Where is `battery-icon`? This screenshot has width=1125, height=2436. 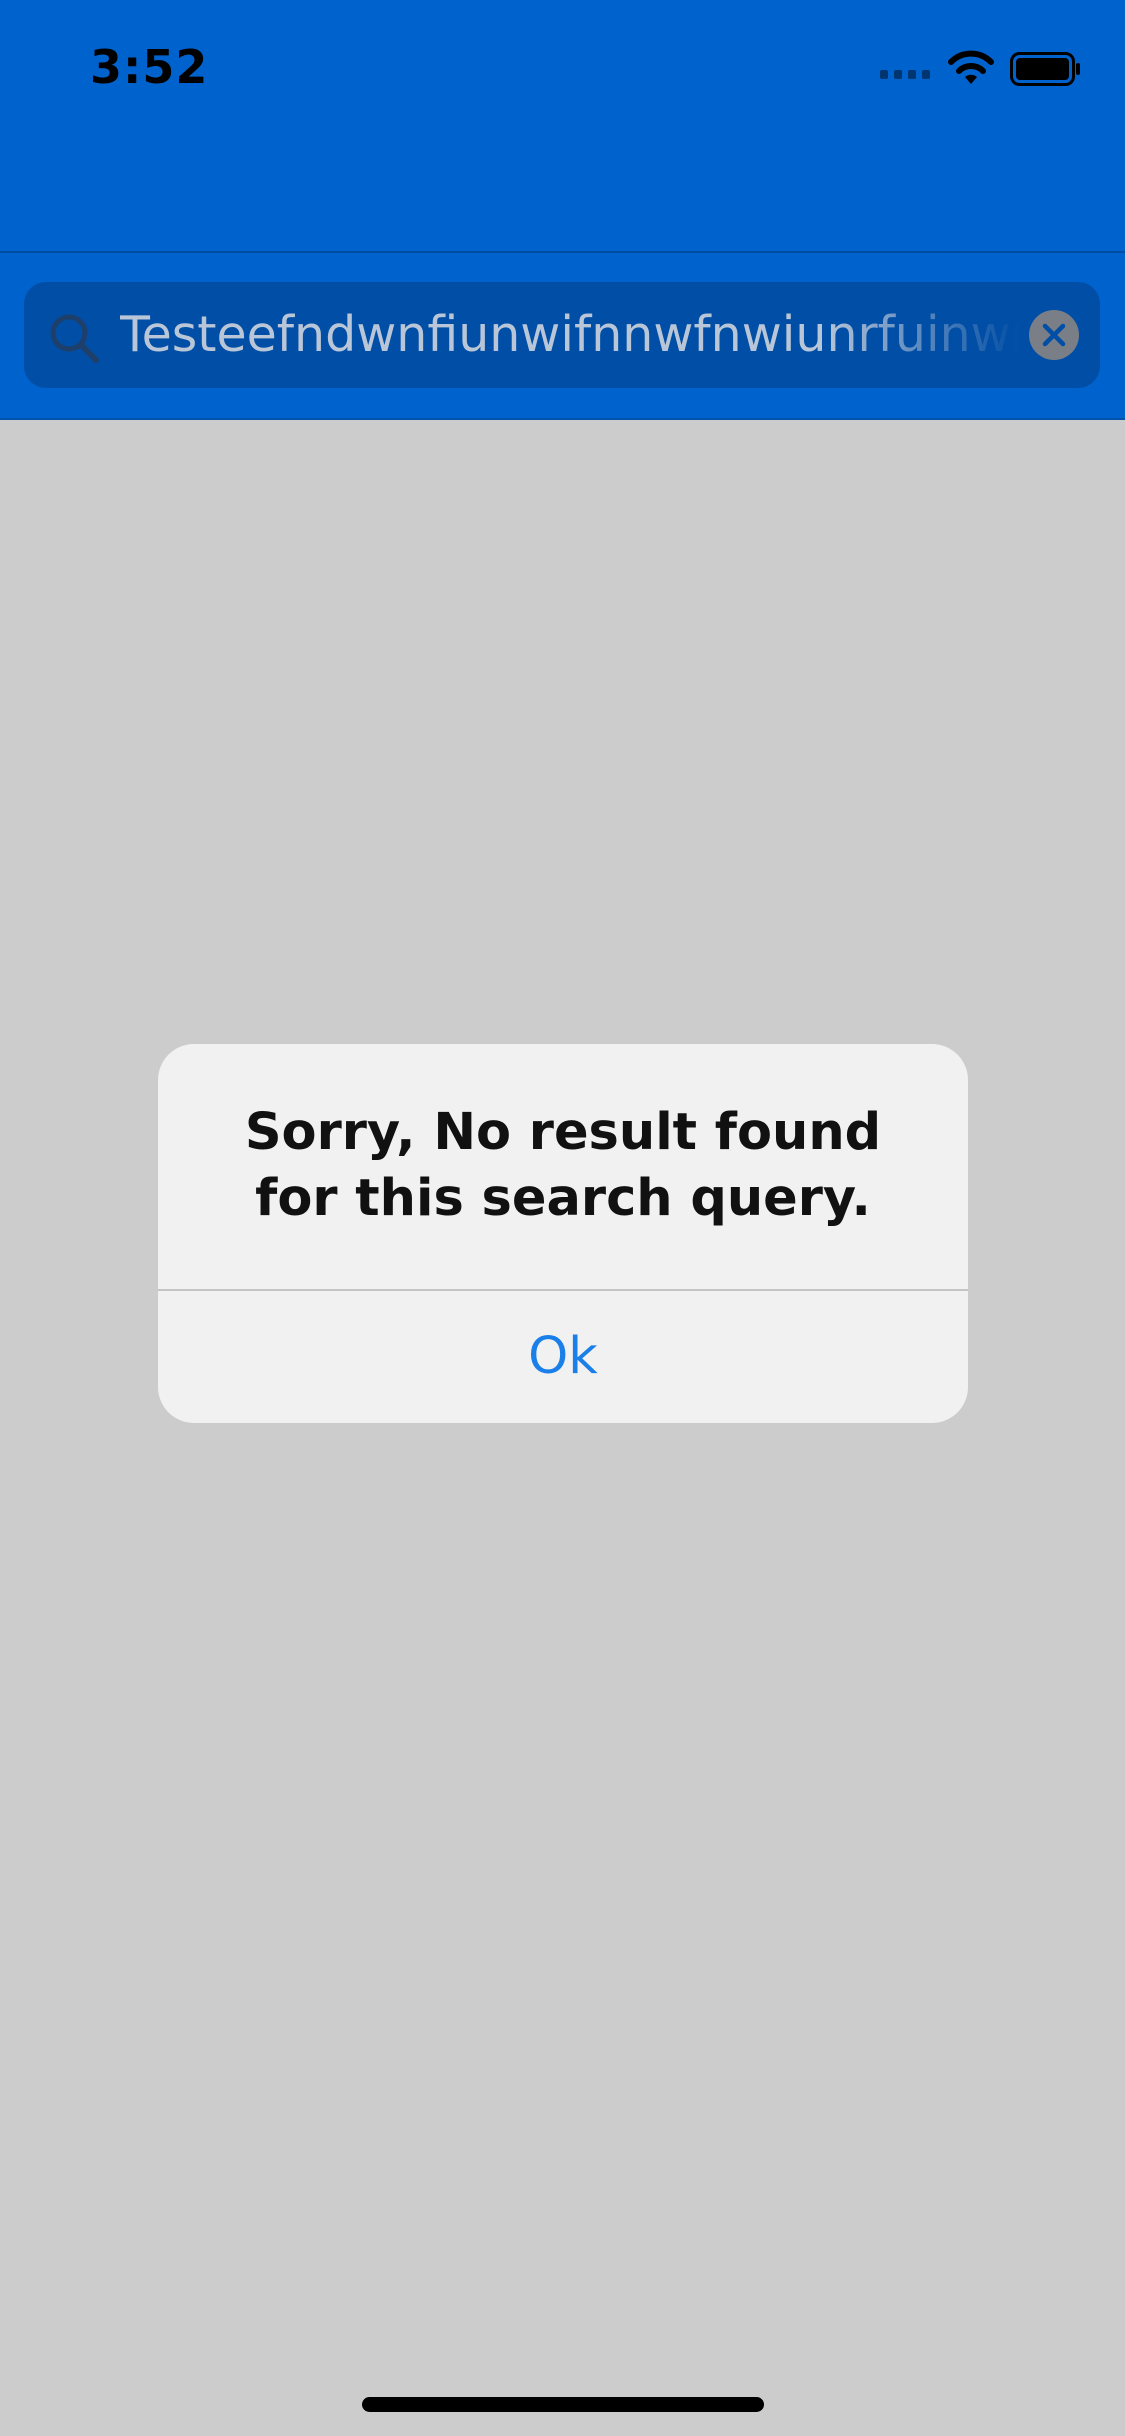
battery-icon is located at coordinates (1045, 69).